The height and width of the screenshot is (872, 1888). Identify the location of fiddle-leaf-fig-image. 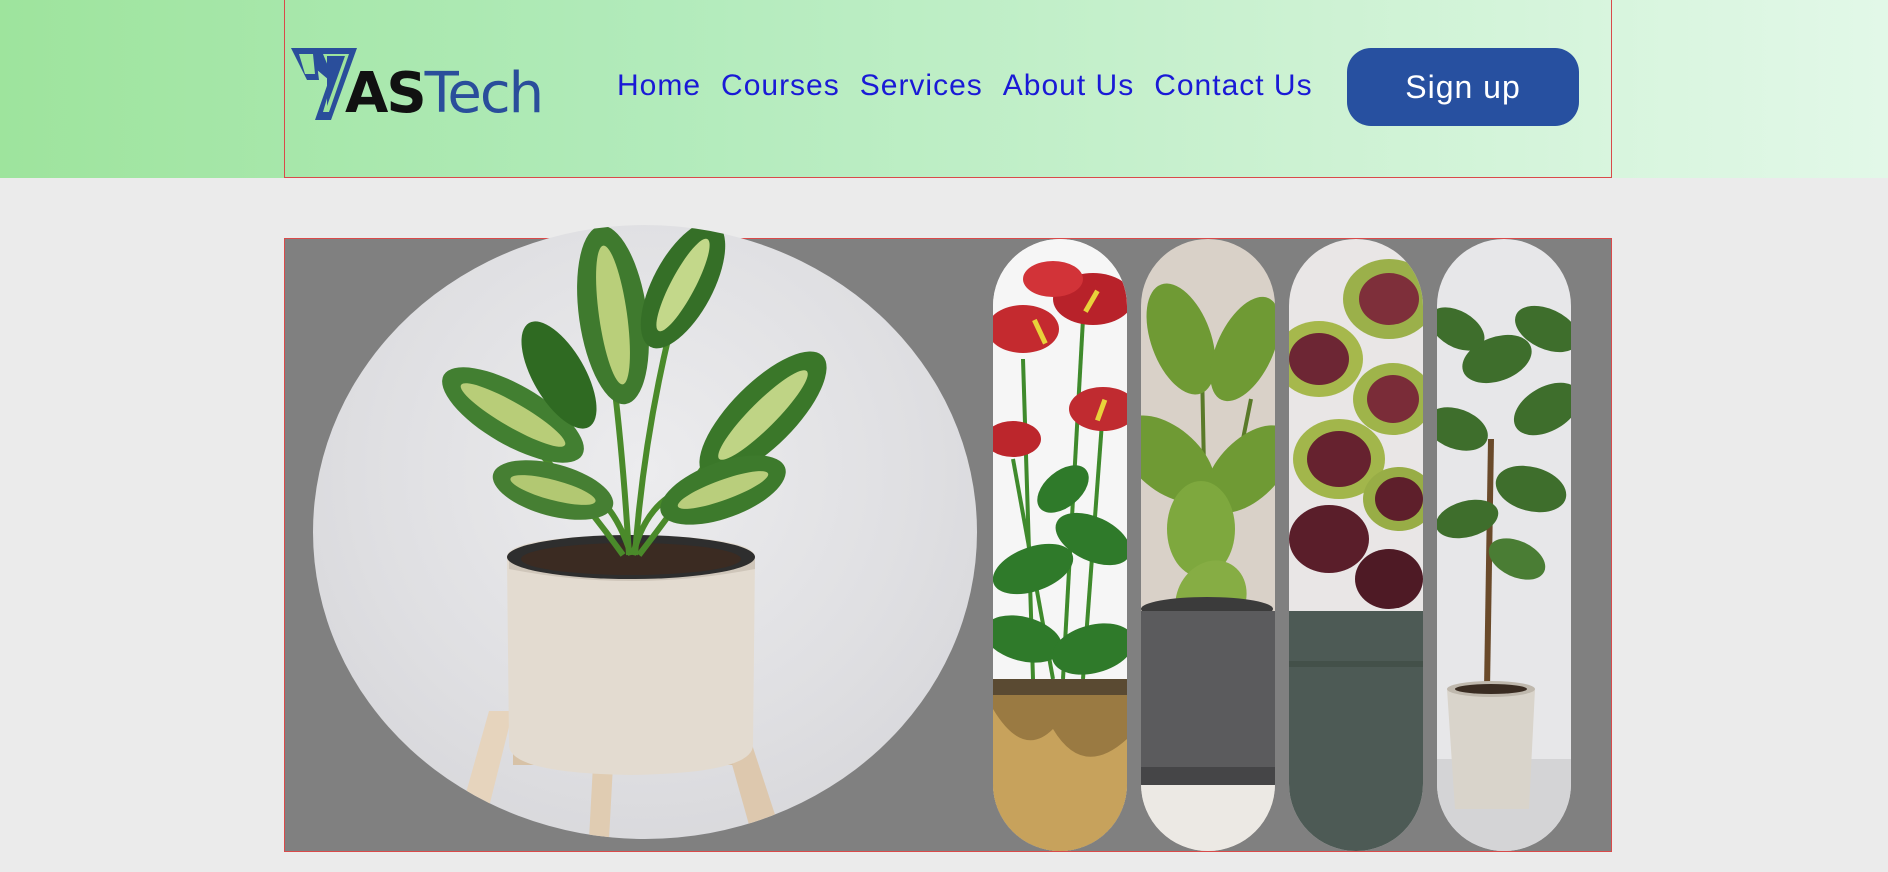
(1208, 545).